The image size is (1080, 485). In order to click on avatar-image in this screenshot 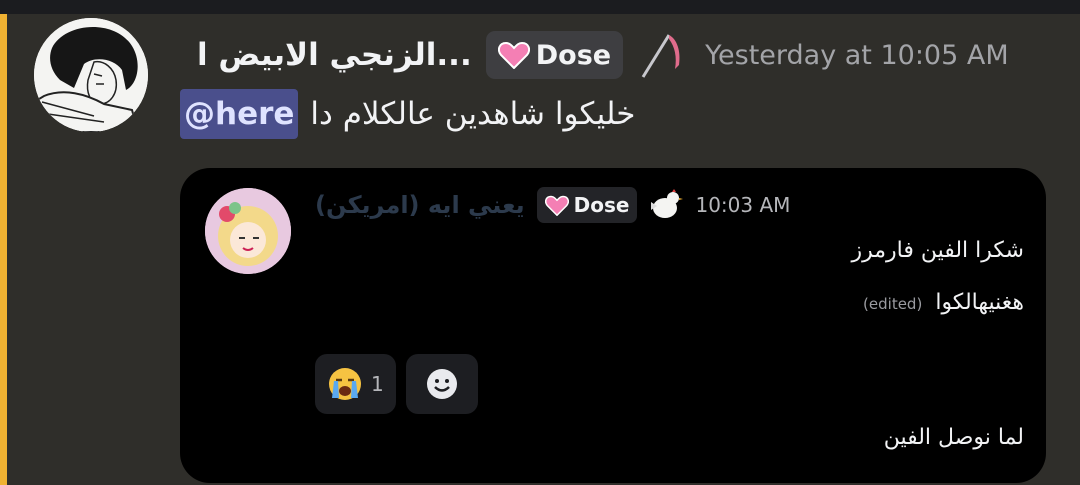, I will do `click(91, 75)`.